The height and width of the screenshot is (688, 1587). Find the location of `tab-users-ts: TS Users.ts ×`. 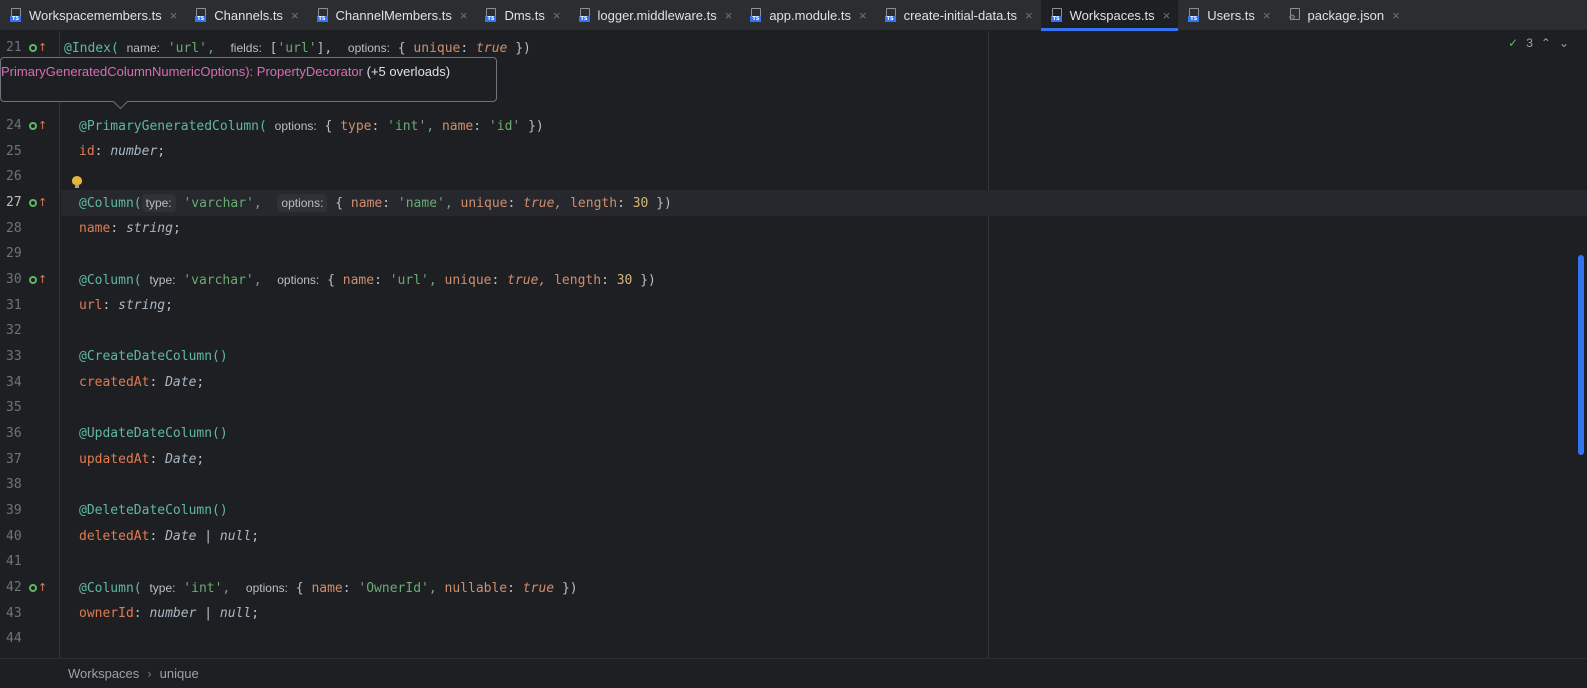

tab-users-ts: TS Users.ts × is located at coordinates (1228, 15).